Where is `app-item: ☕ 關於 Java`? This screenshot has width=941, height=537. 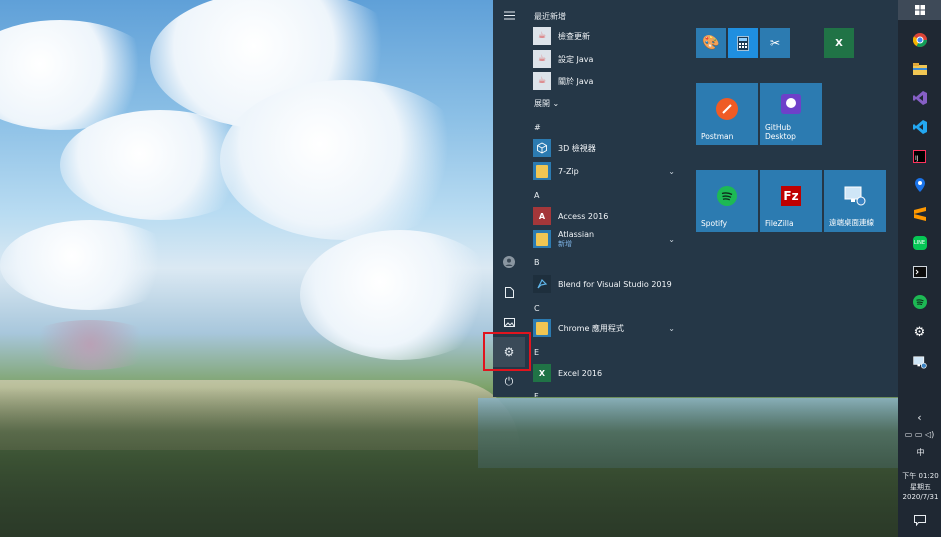
app-item: ☕ 關於 Java is located at coordinates (608, 81).